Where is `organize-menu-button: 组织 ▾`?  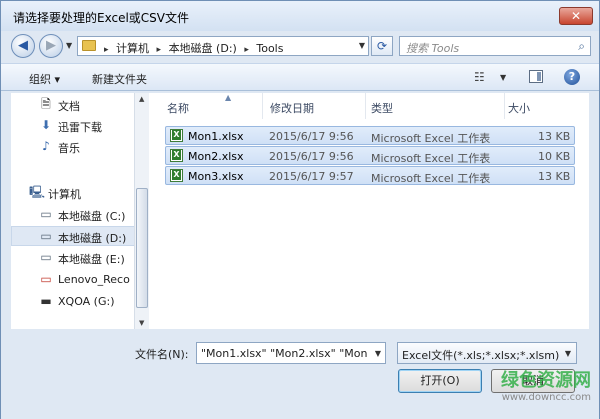
organize-menu-button: 组织 ▾ is located at coordinates (44, 79).